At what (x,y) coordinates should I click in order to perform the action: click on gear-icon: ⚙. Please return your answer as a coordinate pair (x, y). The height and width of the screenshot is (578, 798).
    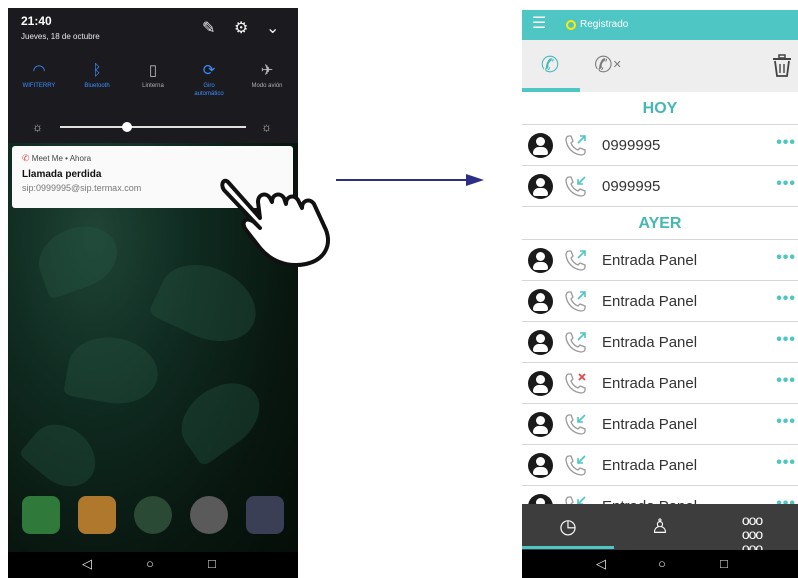
    Looking at the image, I should click on (241, 28).